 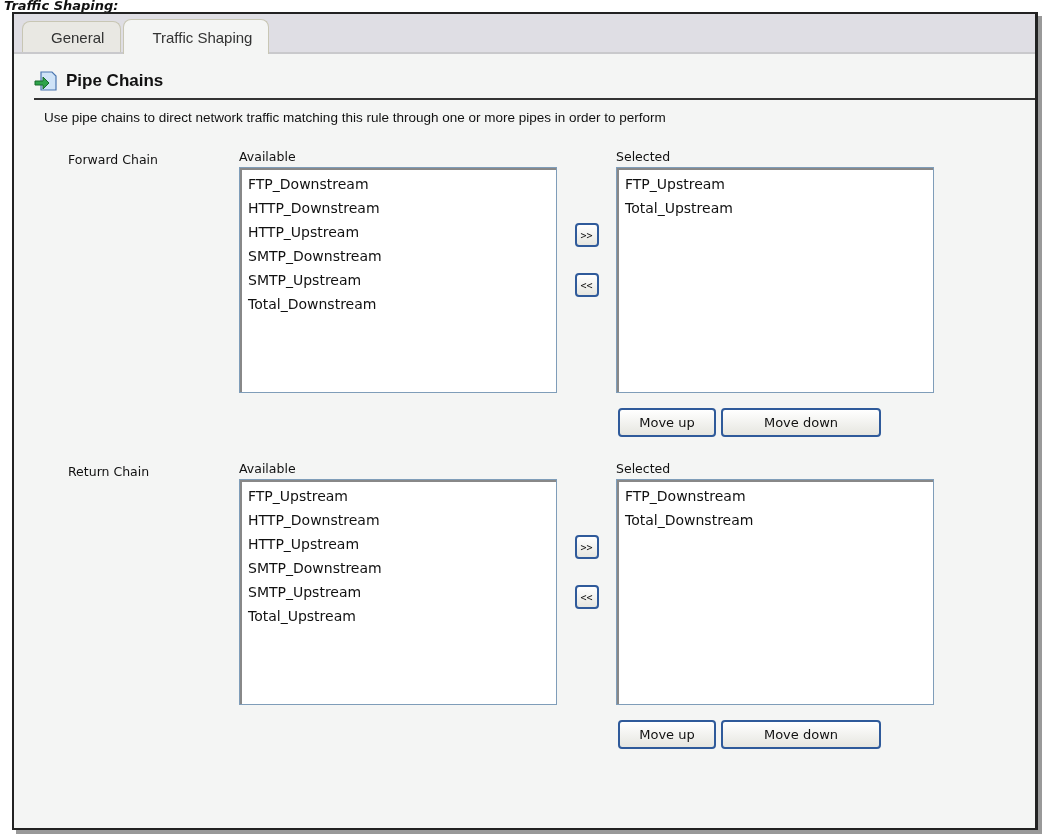 I want to click on selected-list: FTP_Upstream Total_Upstream, so click(x=775, y=280).